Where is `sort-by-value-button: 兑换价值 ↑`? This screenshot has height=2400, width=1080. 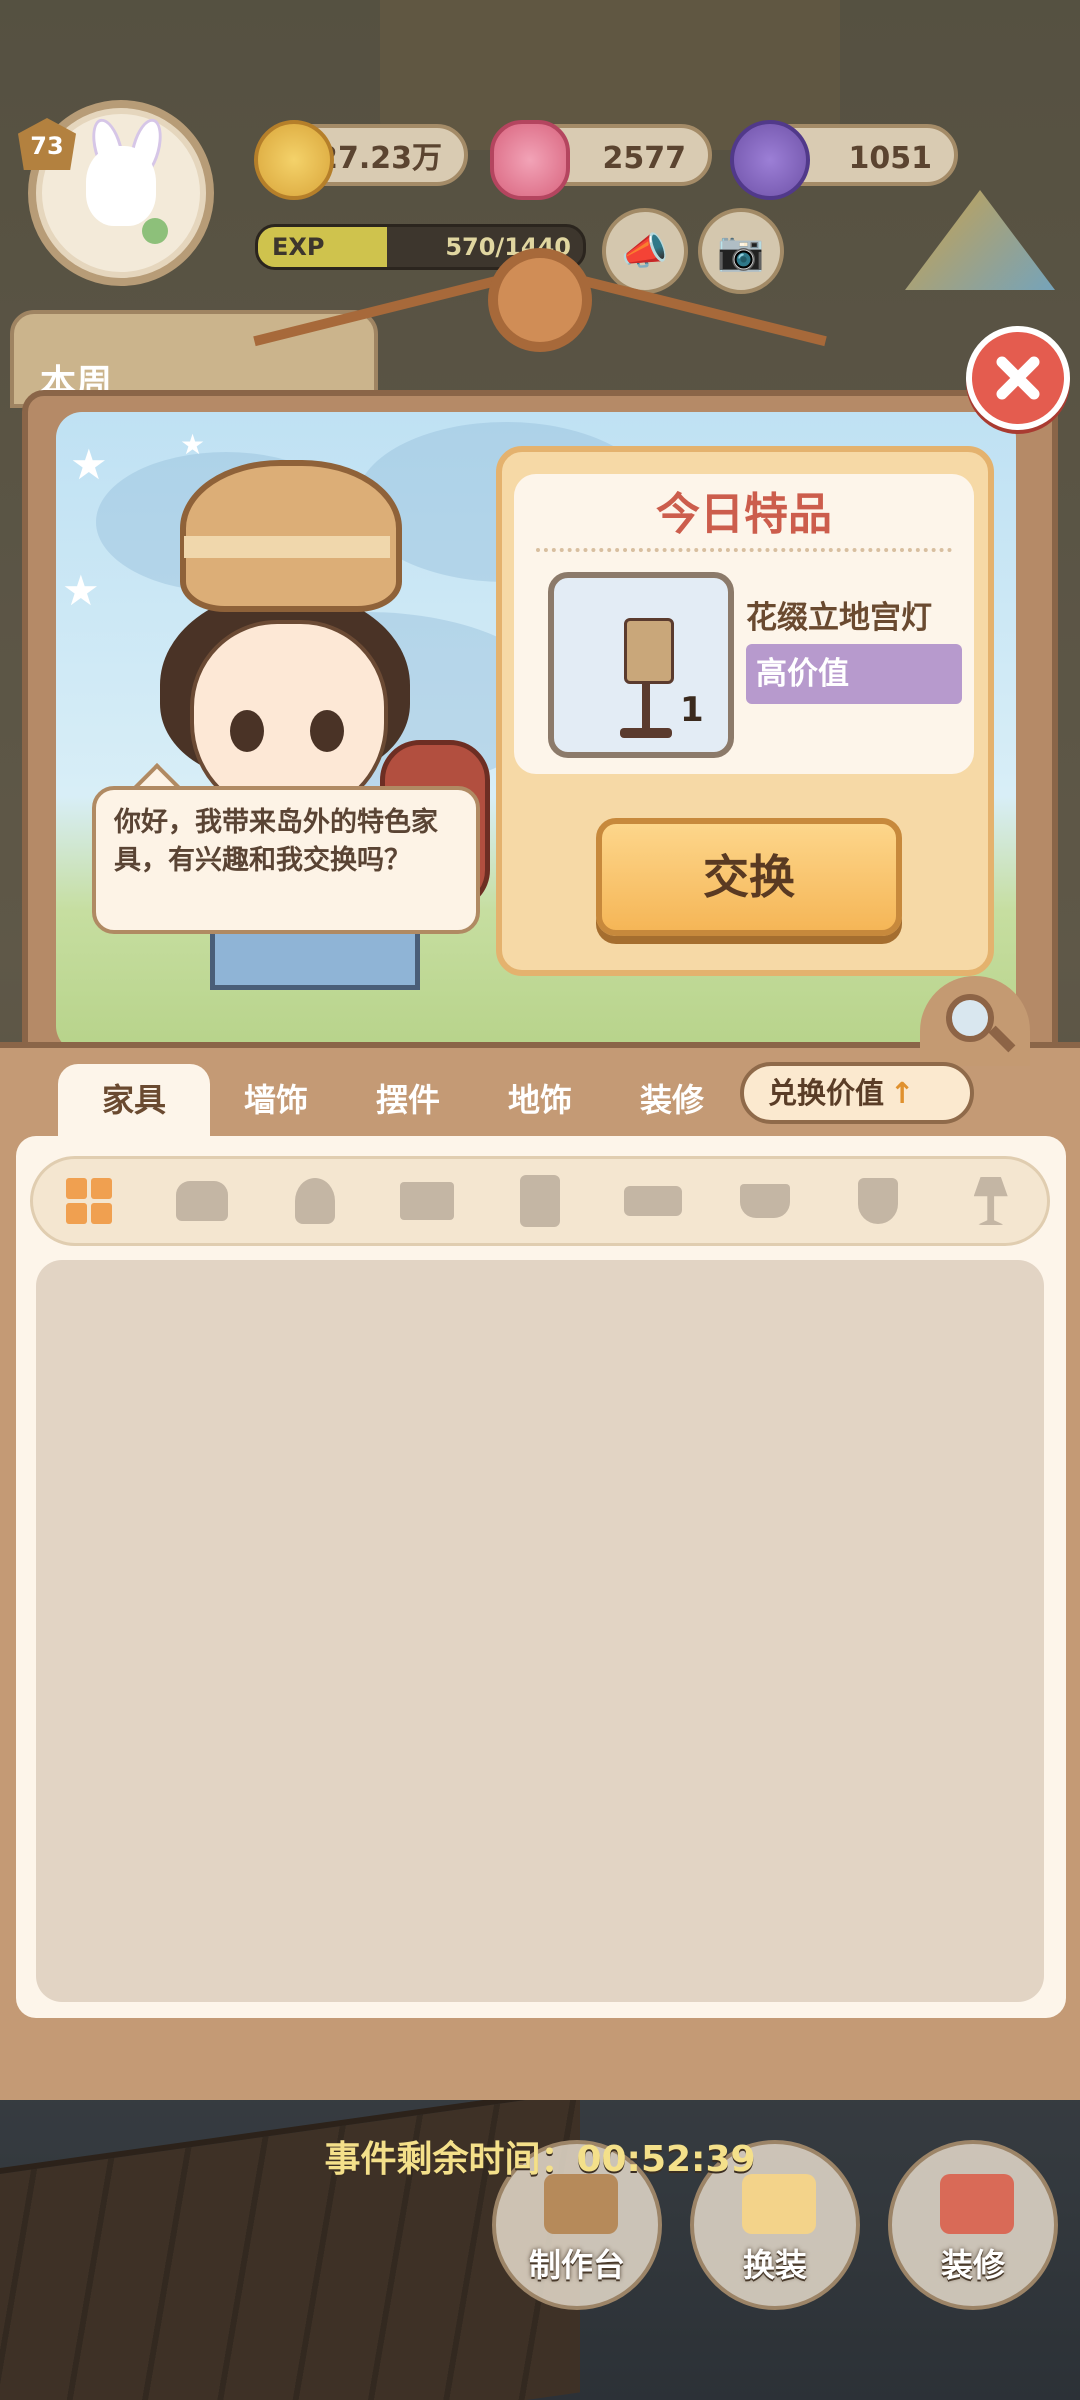 sort-by-value-button: 兑换价值 ↑ is located at coordinates (857, 1093).